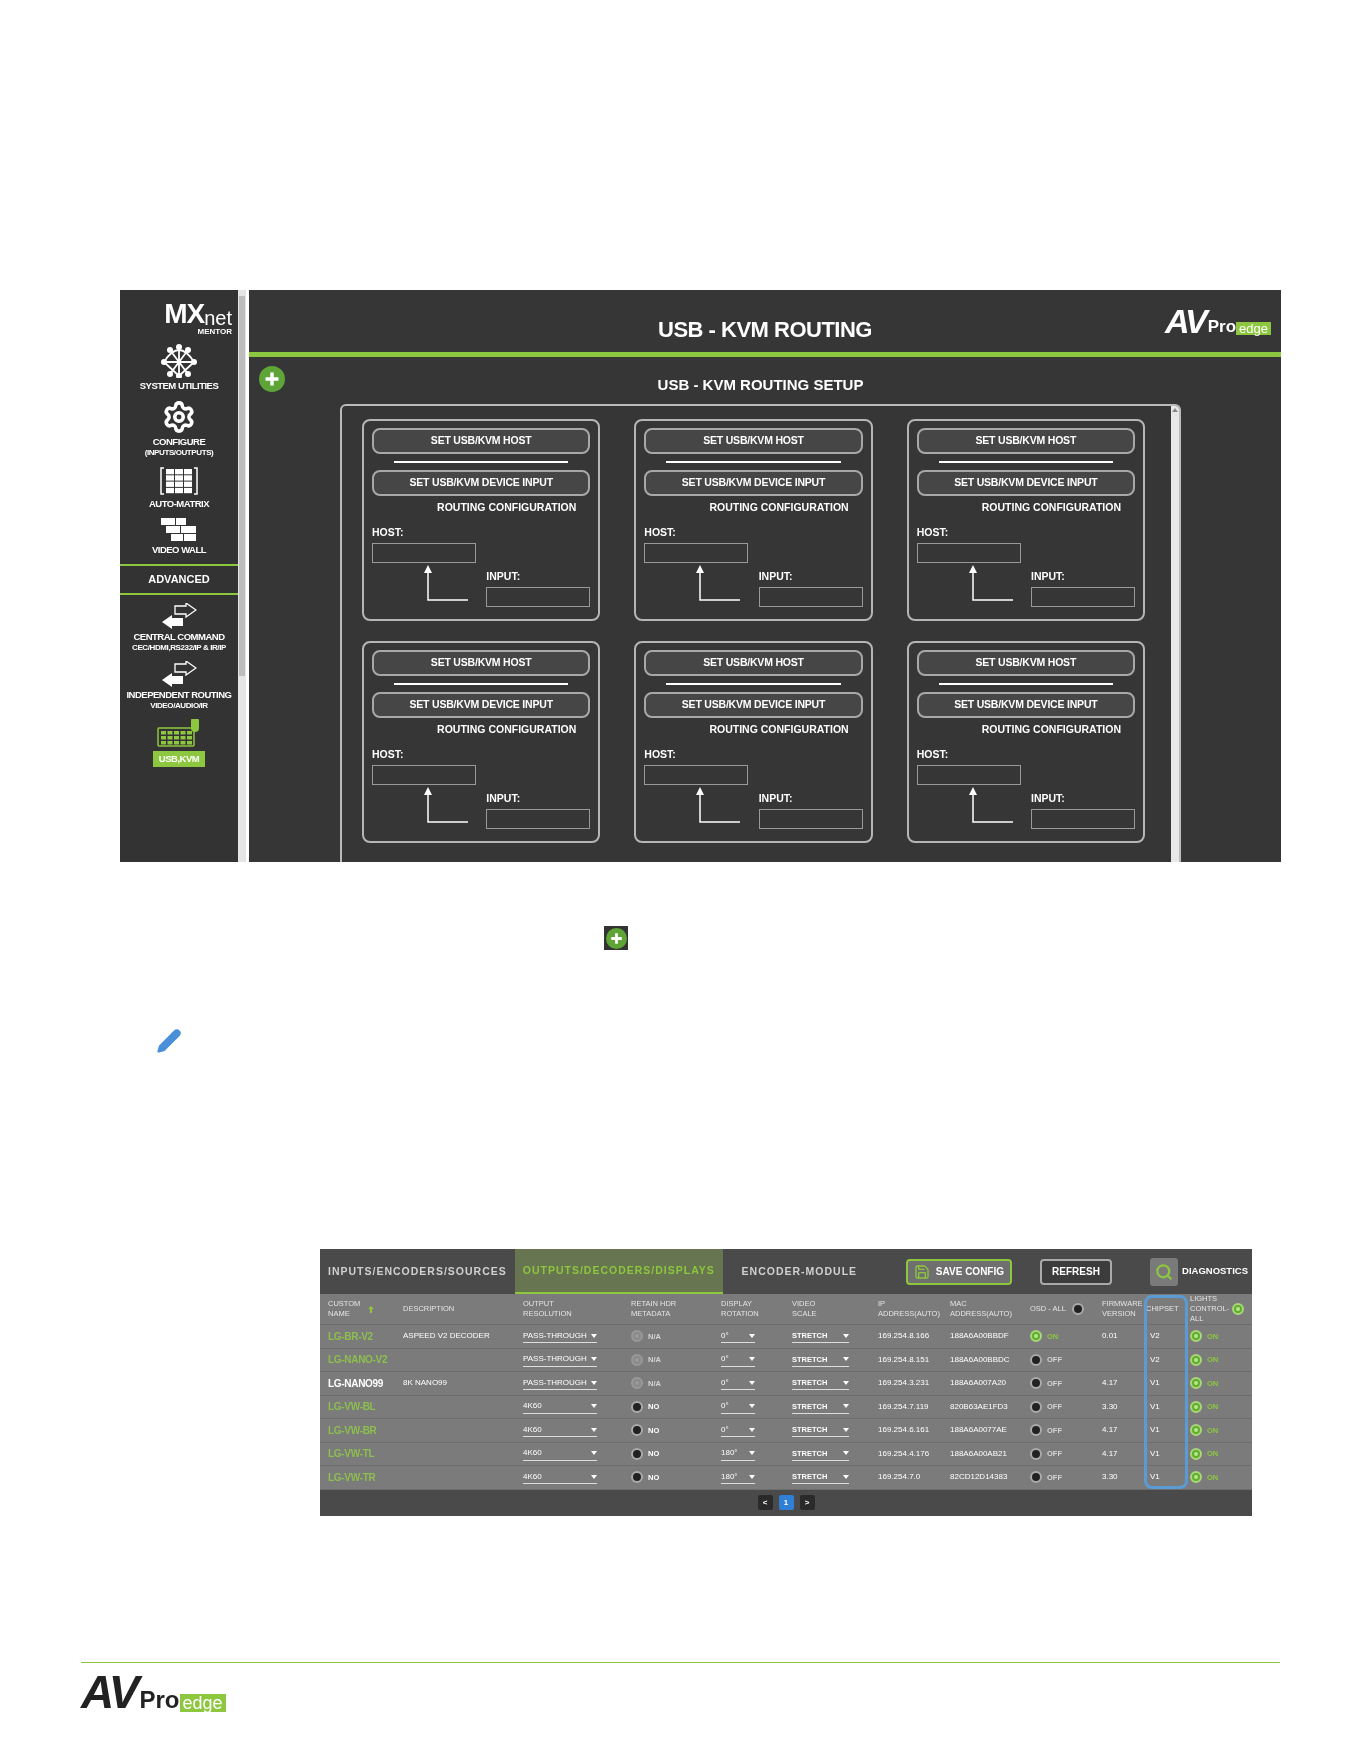 The width and height of the screenshot is (1361, 1761). Describe the element at coordinates (958, 1271) in the screenshot. I see `save-config-button: SAVE CONFIG` at that location.